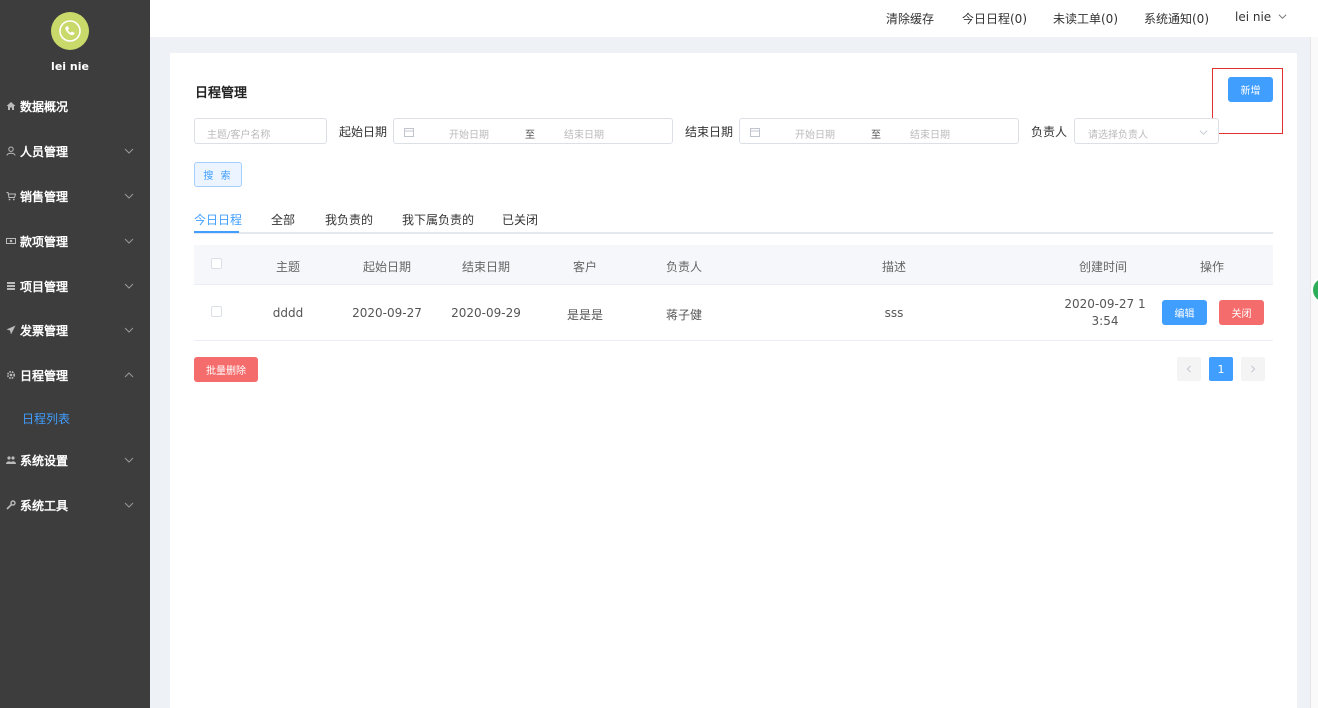 The height and width of the screenshot is (708, 1318). Describe the element at coordinates (1212, 267) in the screenshot. I see `column-header: 操作` at that location.